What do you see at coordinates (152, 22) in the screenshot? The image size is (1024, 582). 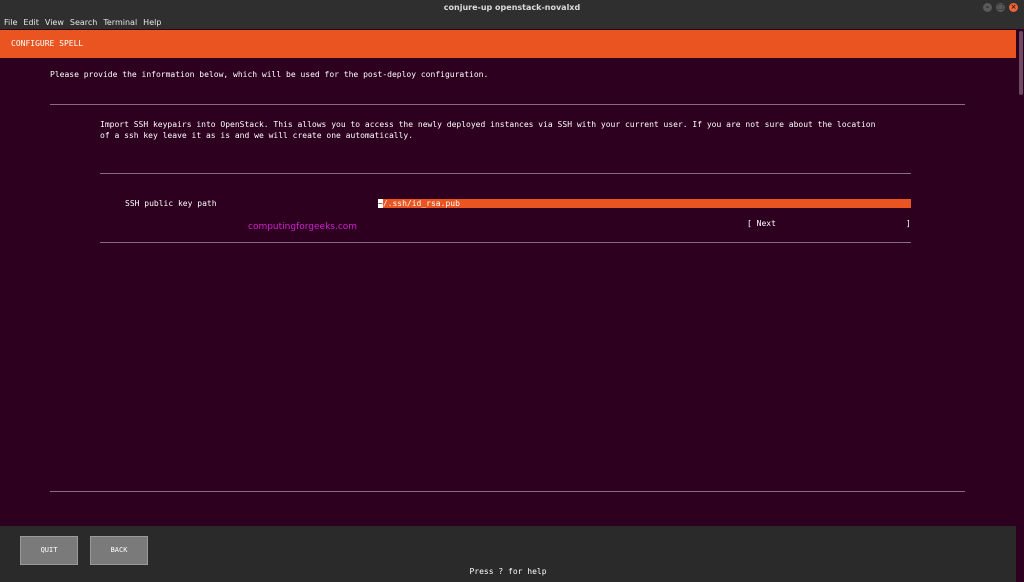 I see `menu-help: Help` at bounding box center [152, 22].